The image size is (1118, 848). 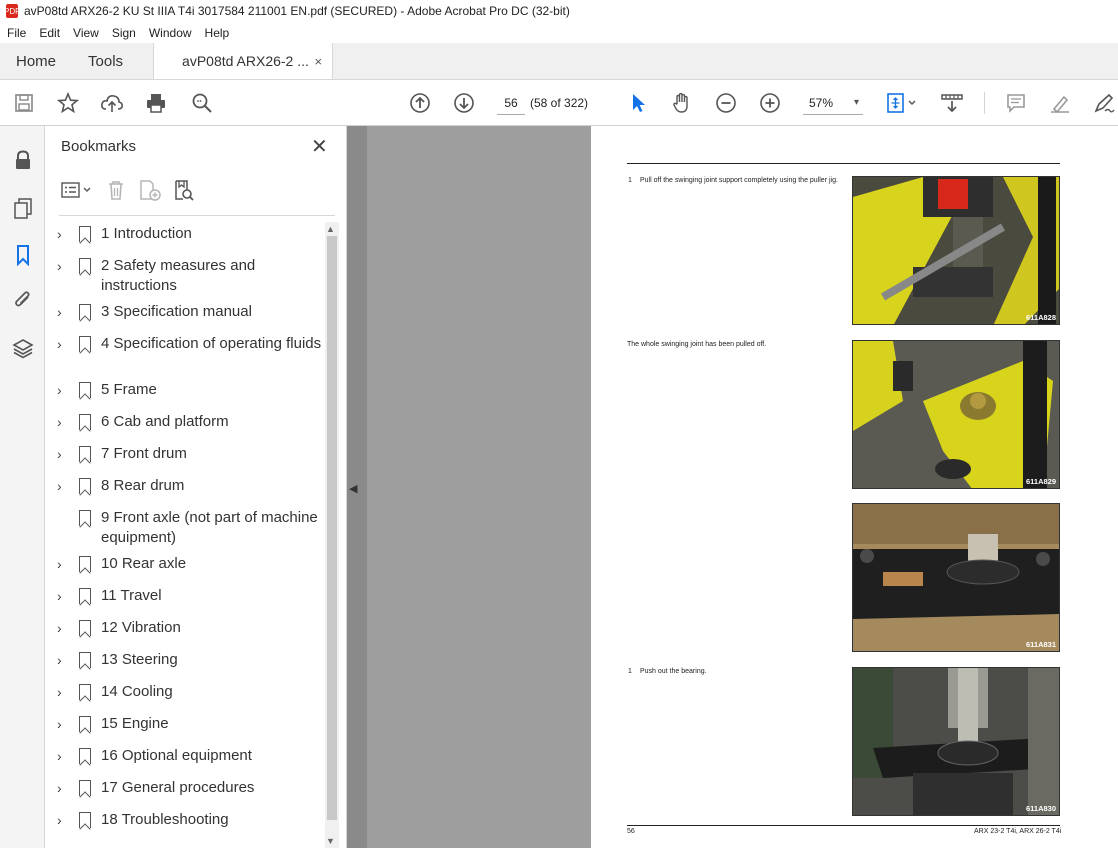 I want to click on tab-home: Home, so click(x=36, y=61).